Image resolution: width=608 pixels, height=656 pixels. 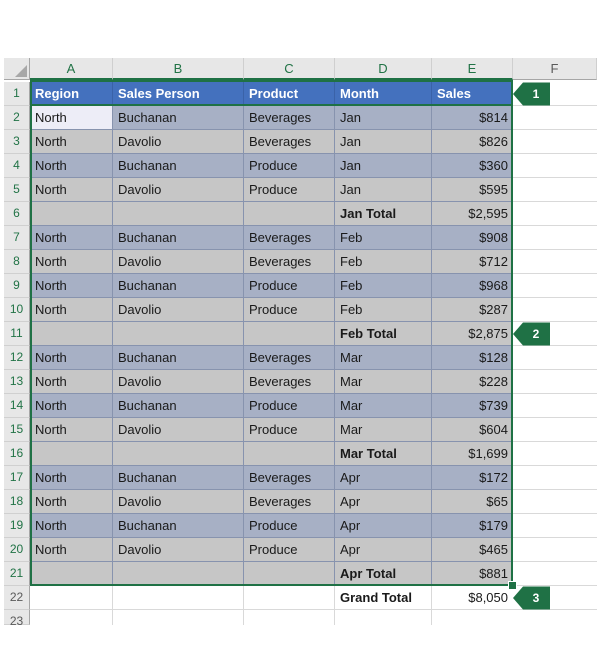 I want to click on row-header-23: 23, so click(x=17, y=619).